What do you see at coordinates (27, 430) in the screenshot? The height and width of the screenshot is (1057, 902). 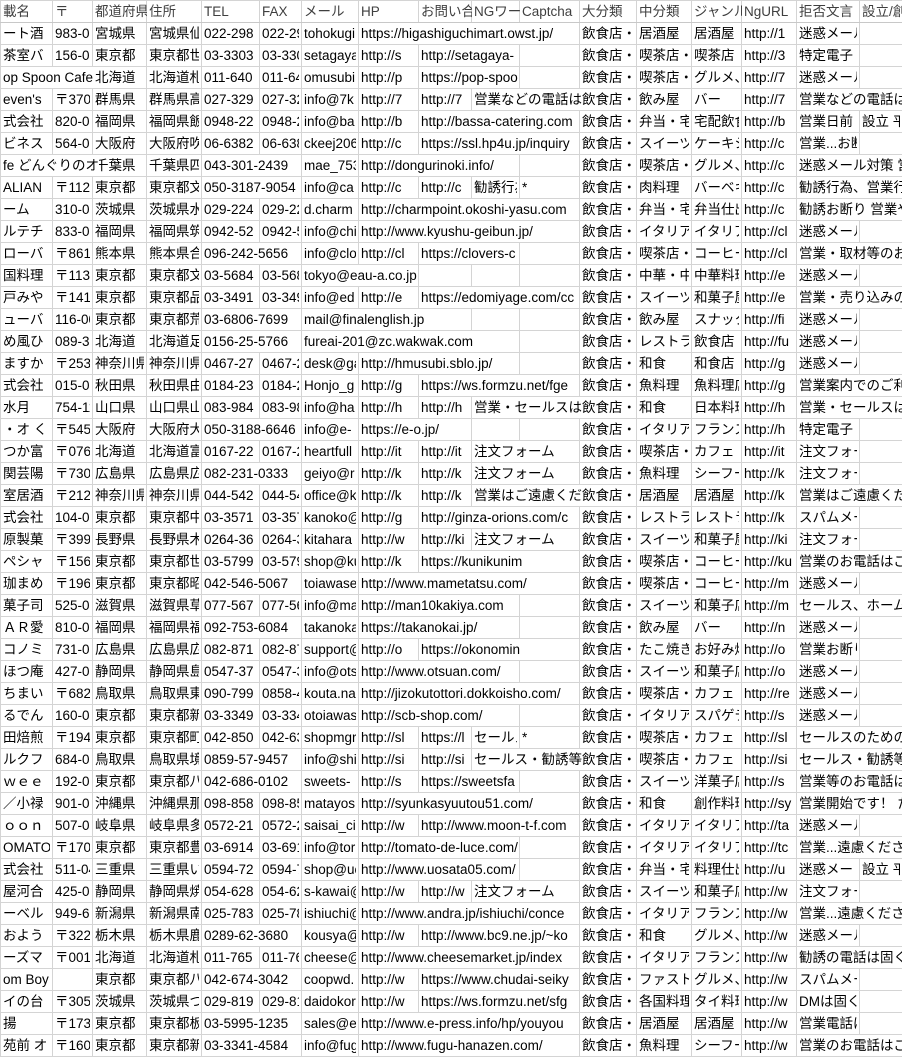 I see `cell-name: ・オ く` at bounding box center [27, 430].